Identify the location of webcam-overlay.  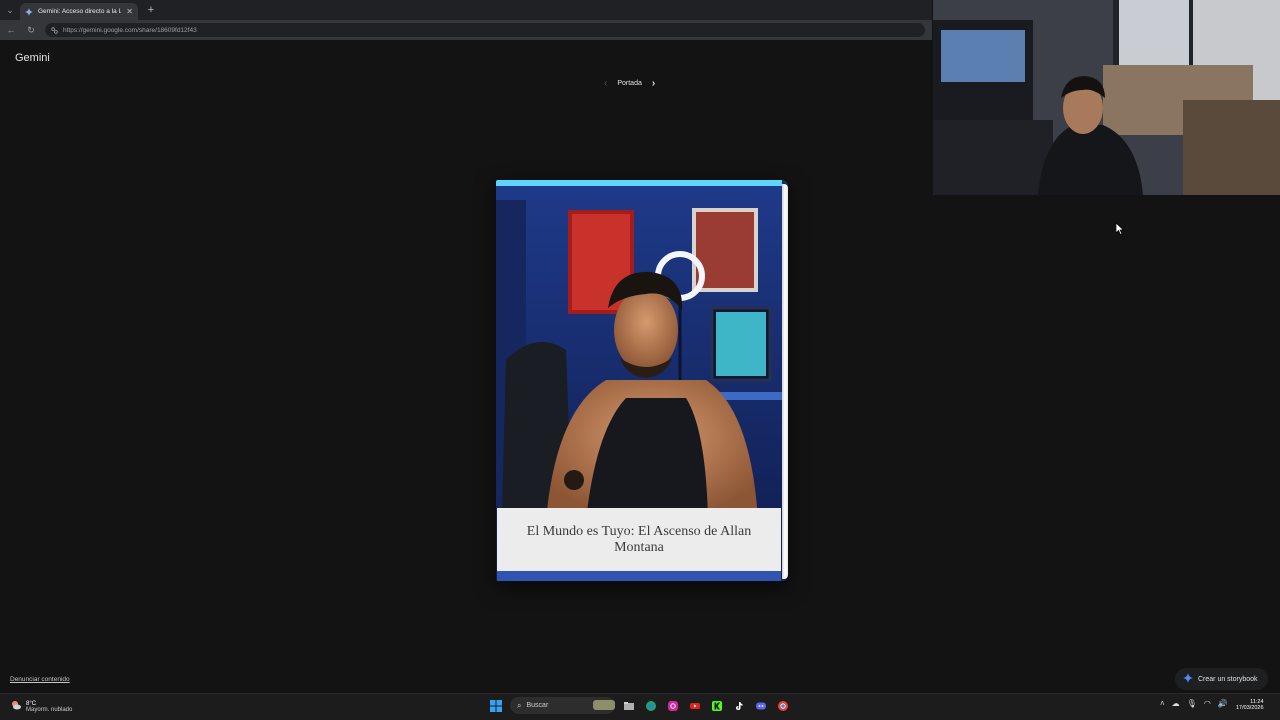
(1106, 97).